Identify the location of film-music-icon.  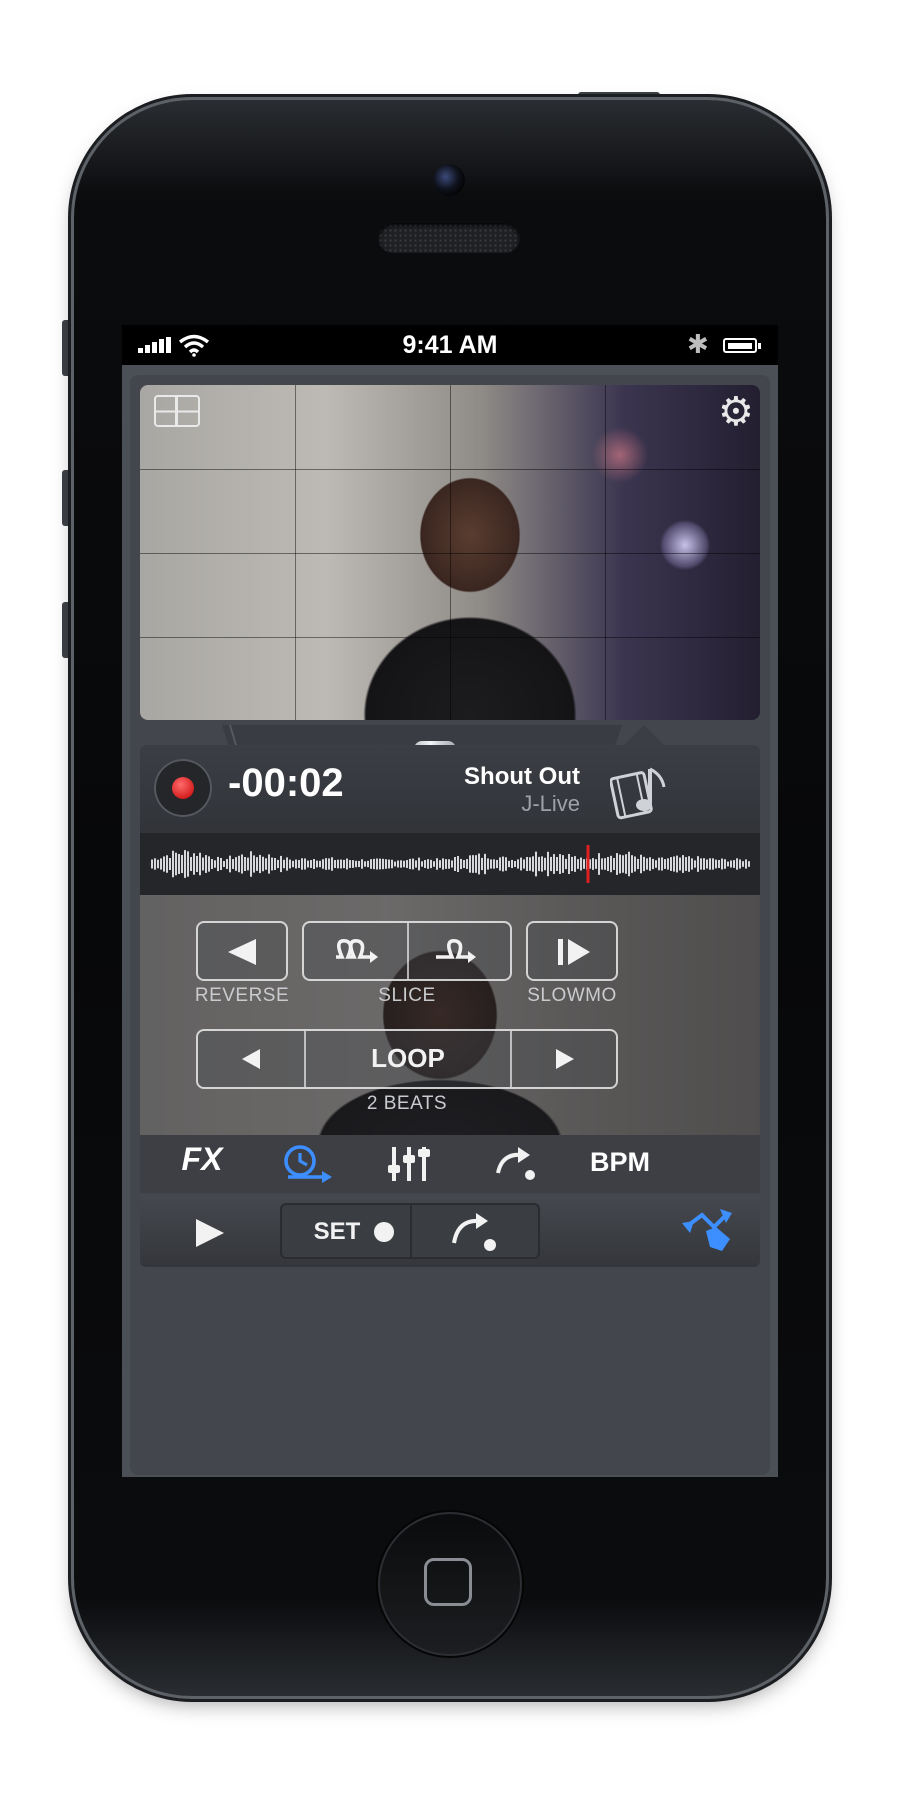
(639, 791).